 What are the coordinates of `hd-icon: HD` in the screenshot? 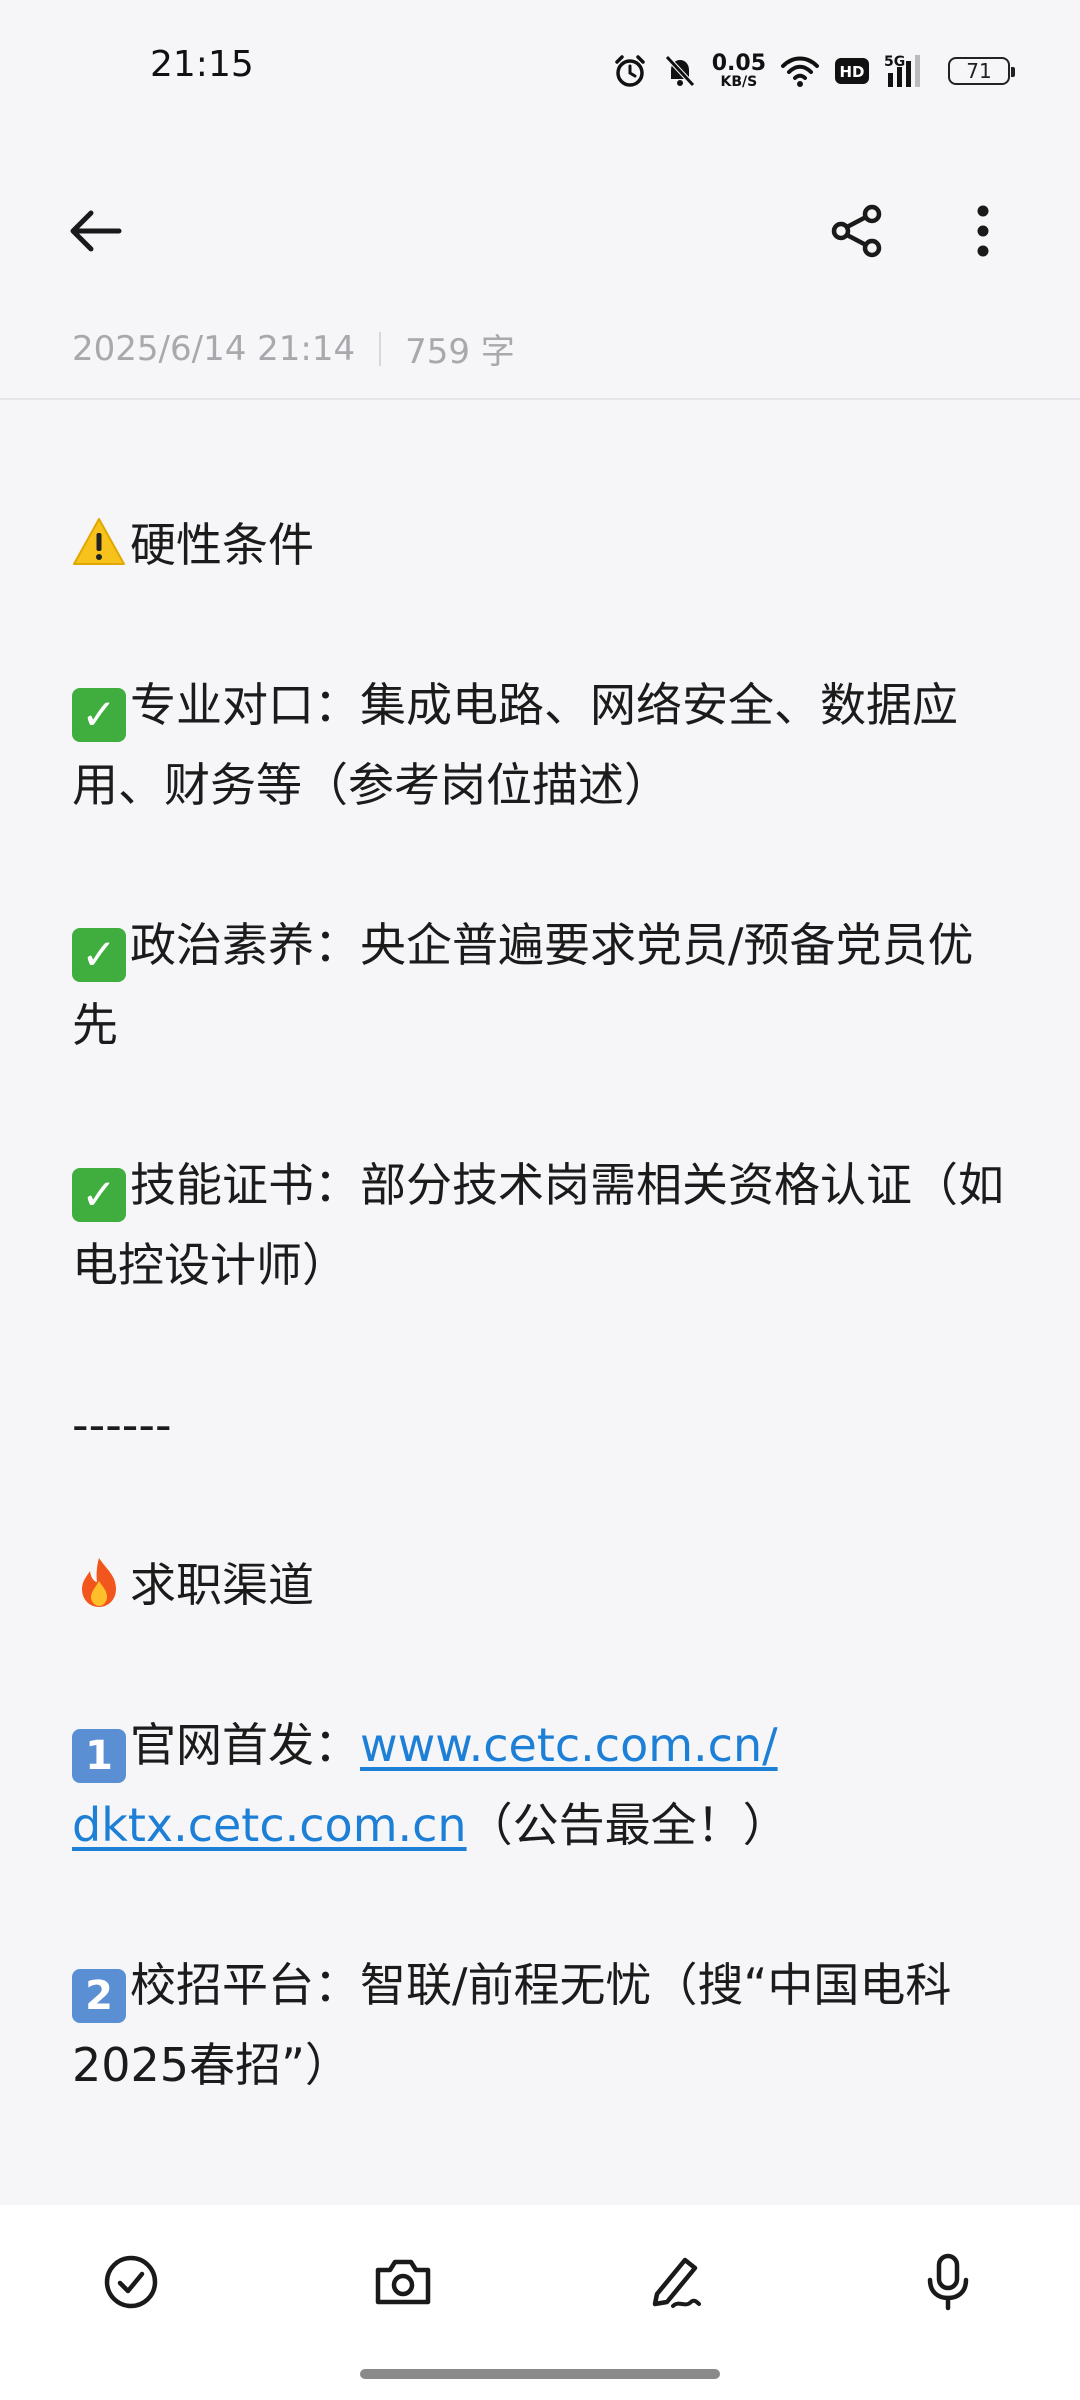 It's located at (852, 71).